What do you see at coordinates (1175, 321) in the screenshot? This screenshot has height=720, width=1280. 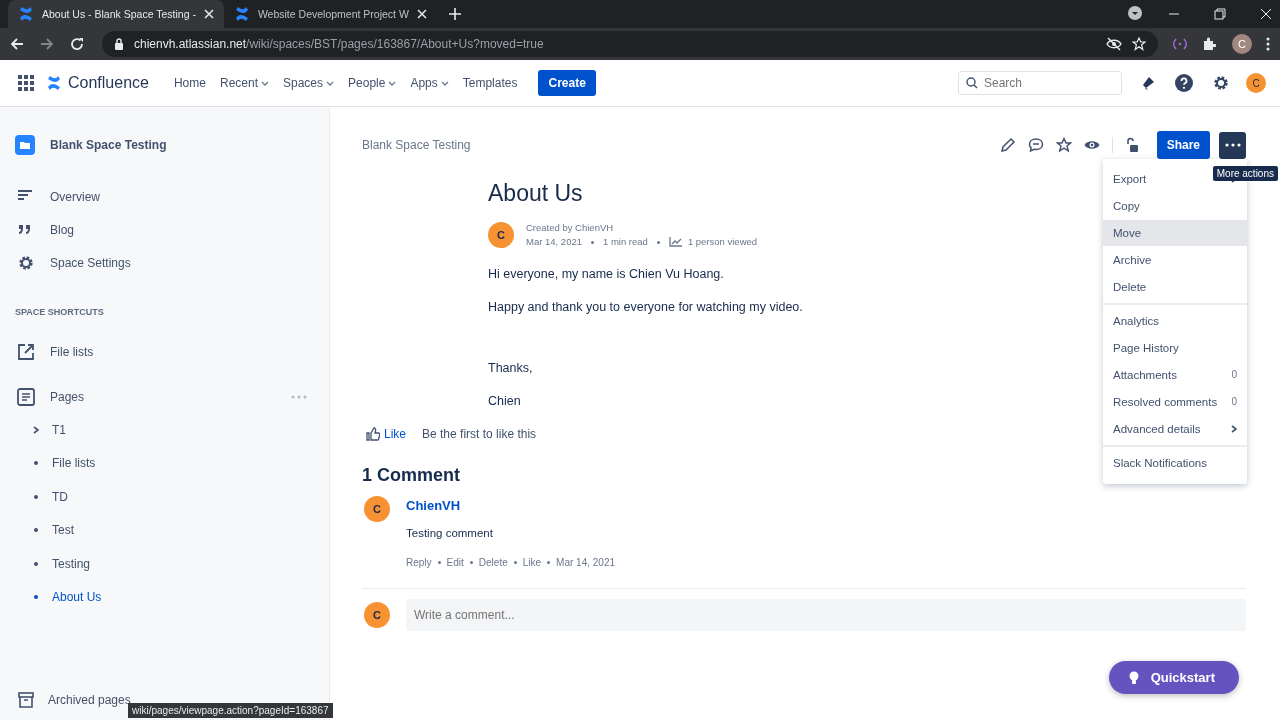 I see `menu-item: Analytics` at bounding box center [1175, 321].